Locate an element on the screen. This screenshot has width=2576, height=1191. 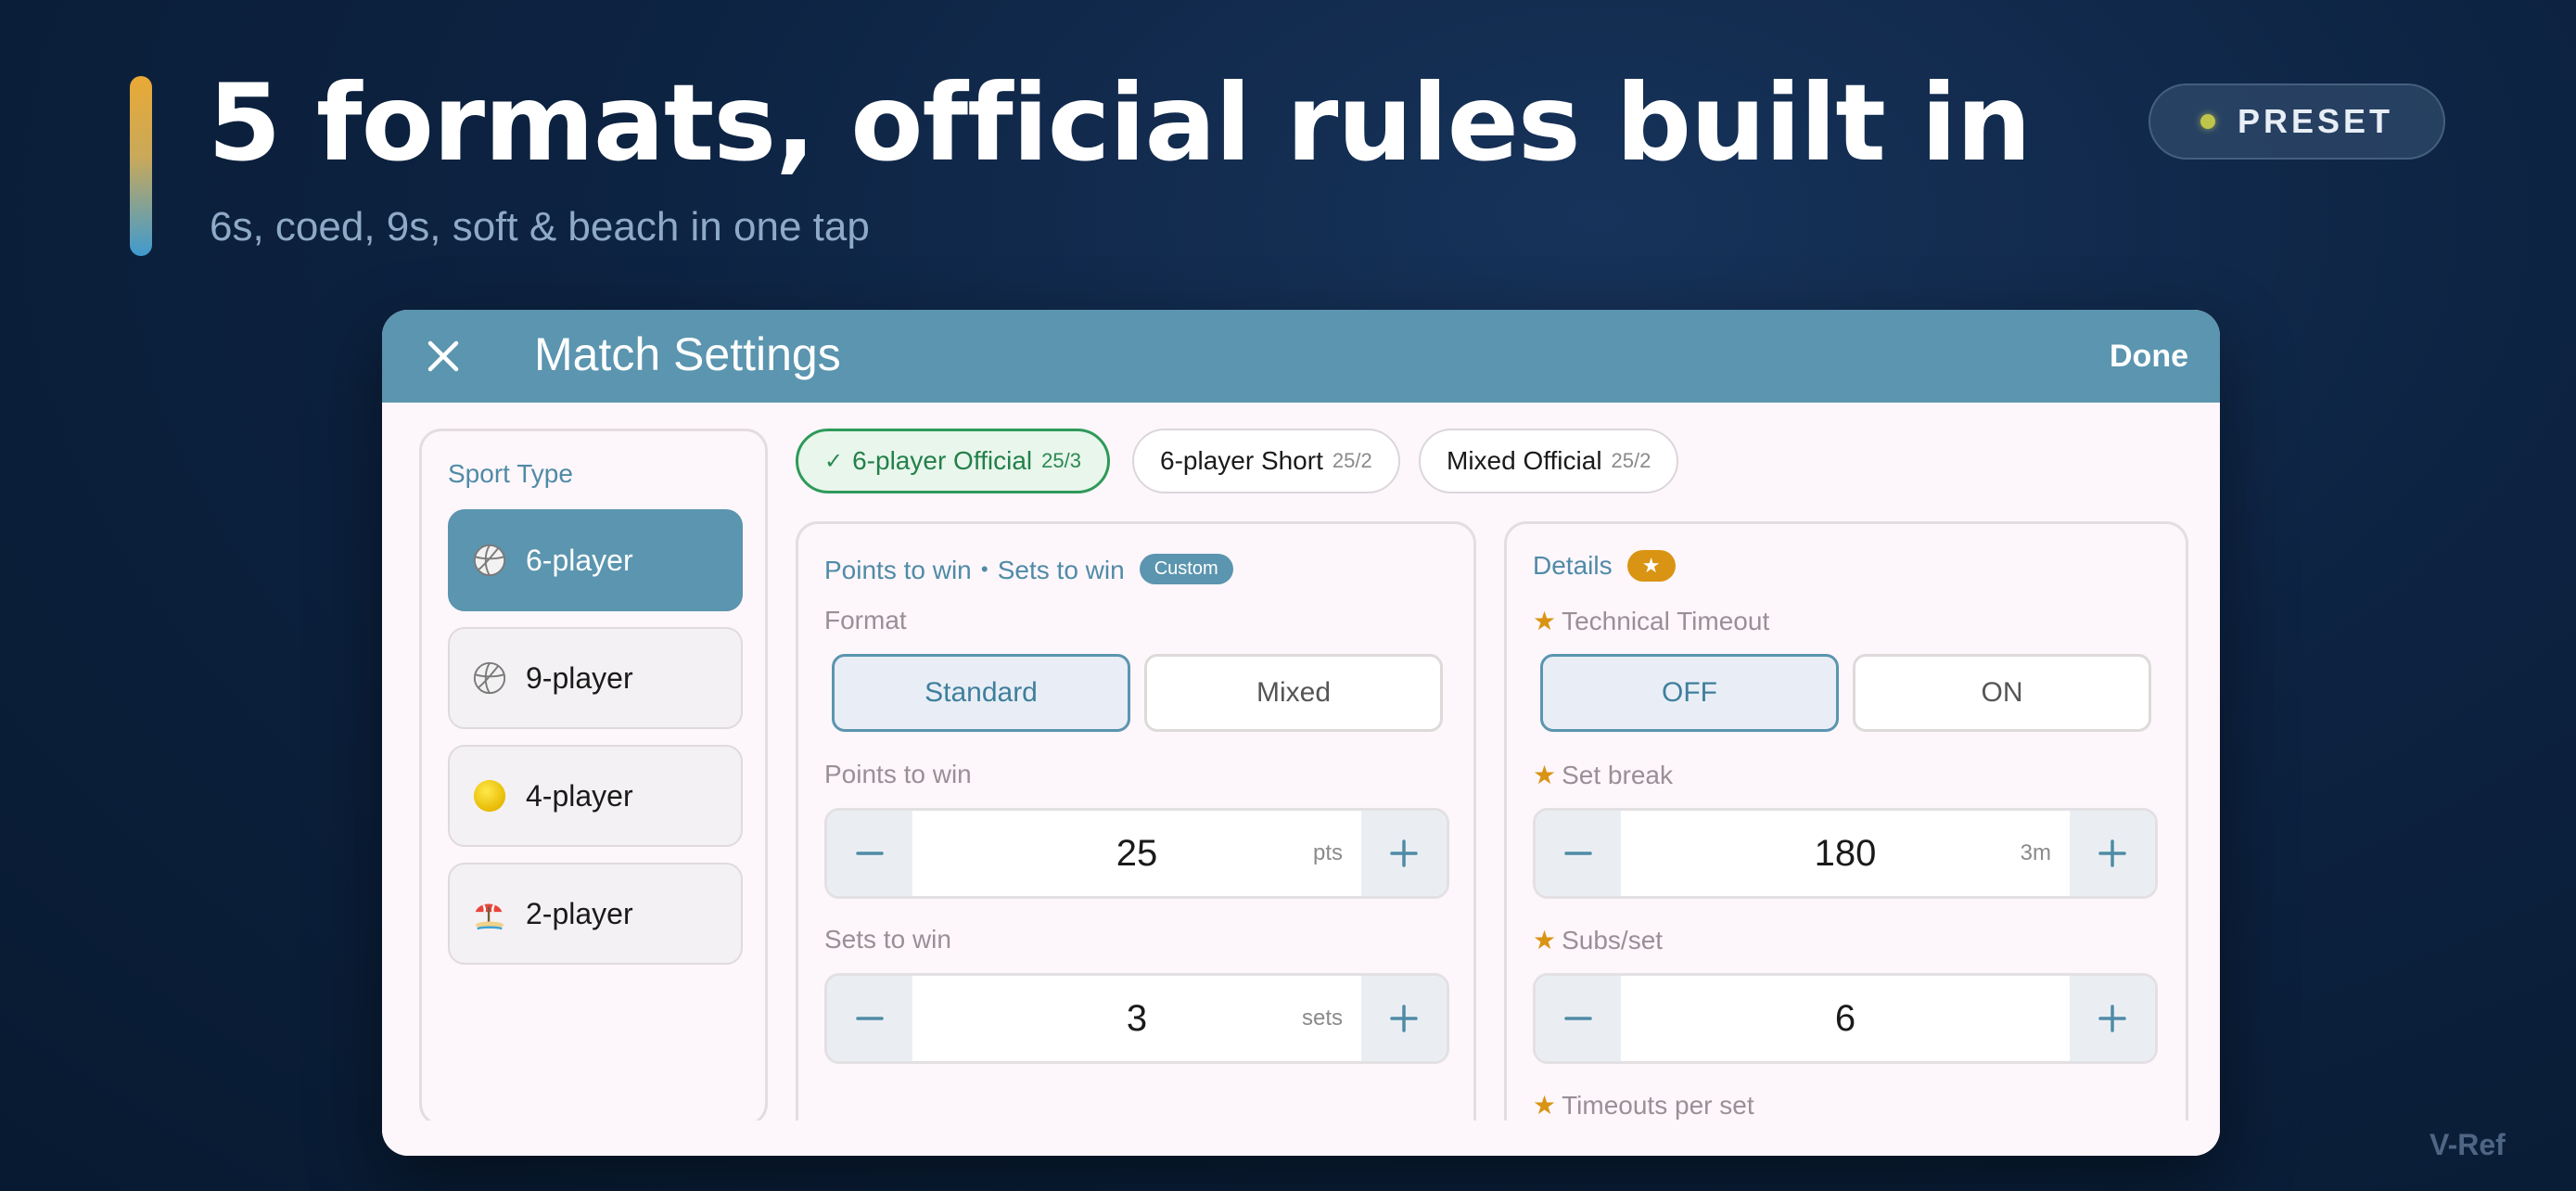
preset-badge: PRESET is located at coordinates (2297, 121).